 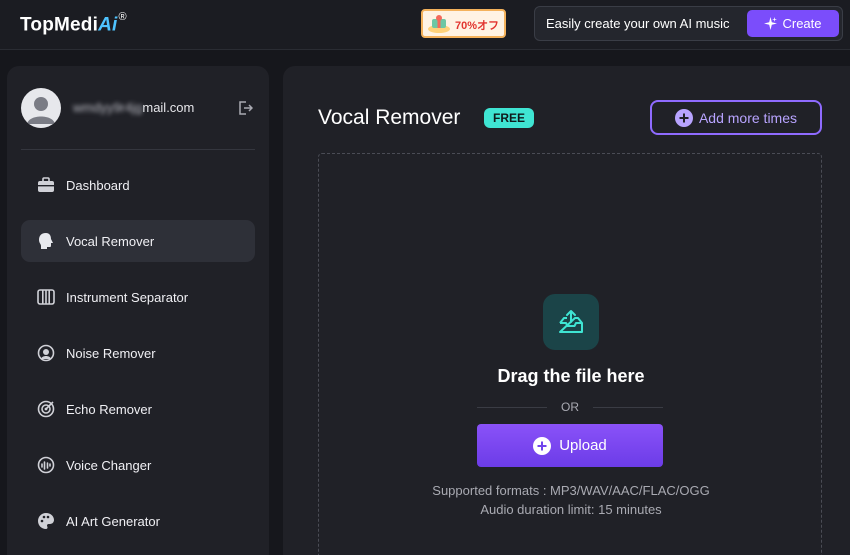 What do you see at coordinates (509, 118) in the screenshot?
I see `free-badge: FREE` at bounding box center [509, 118].